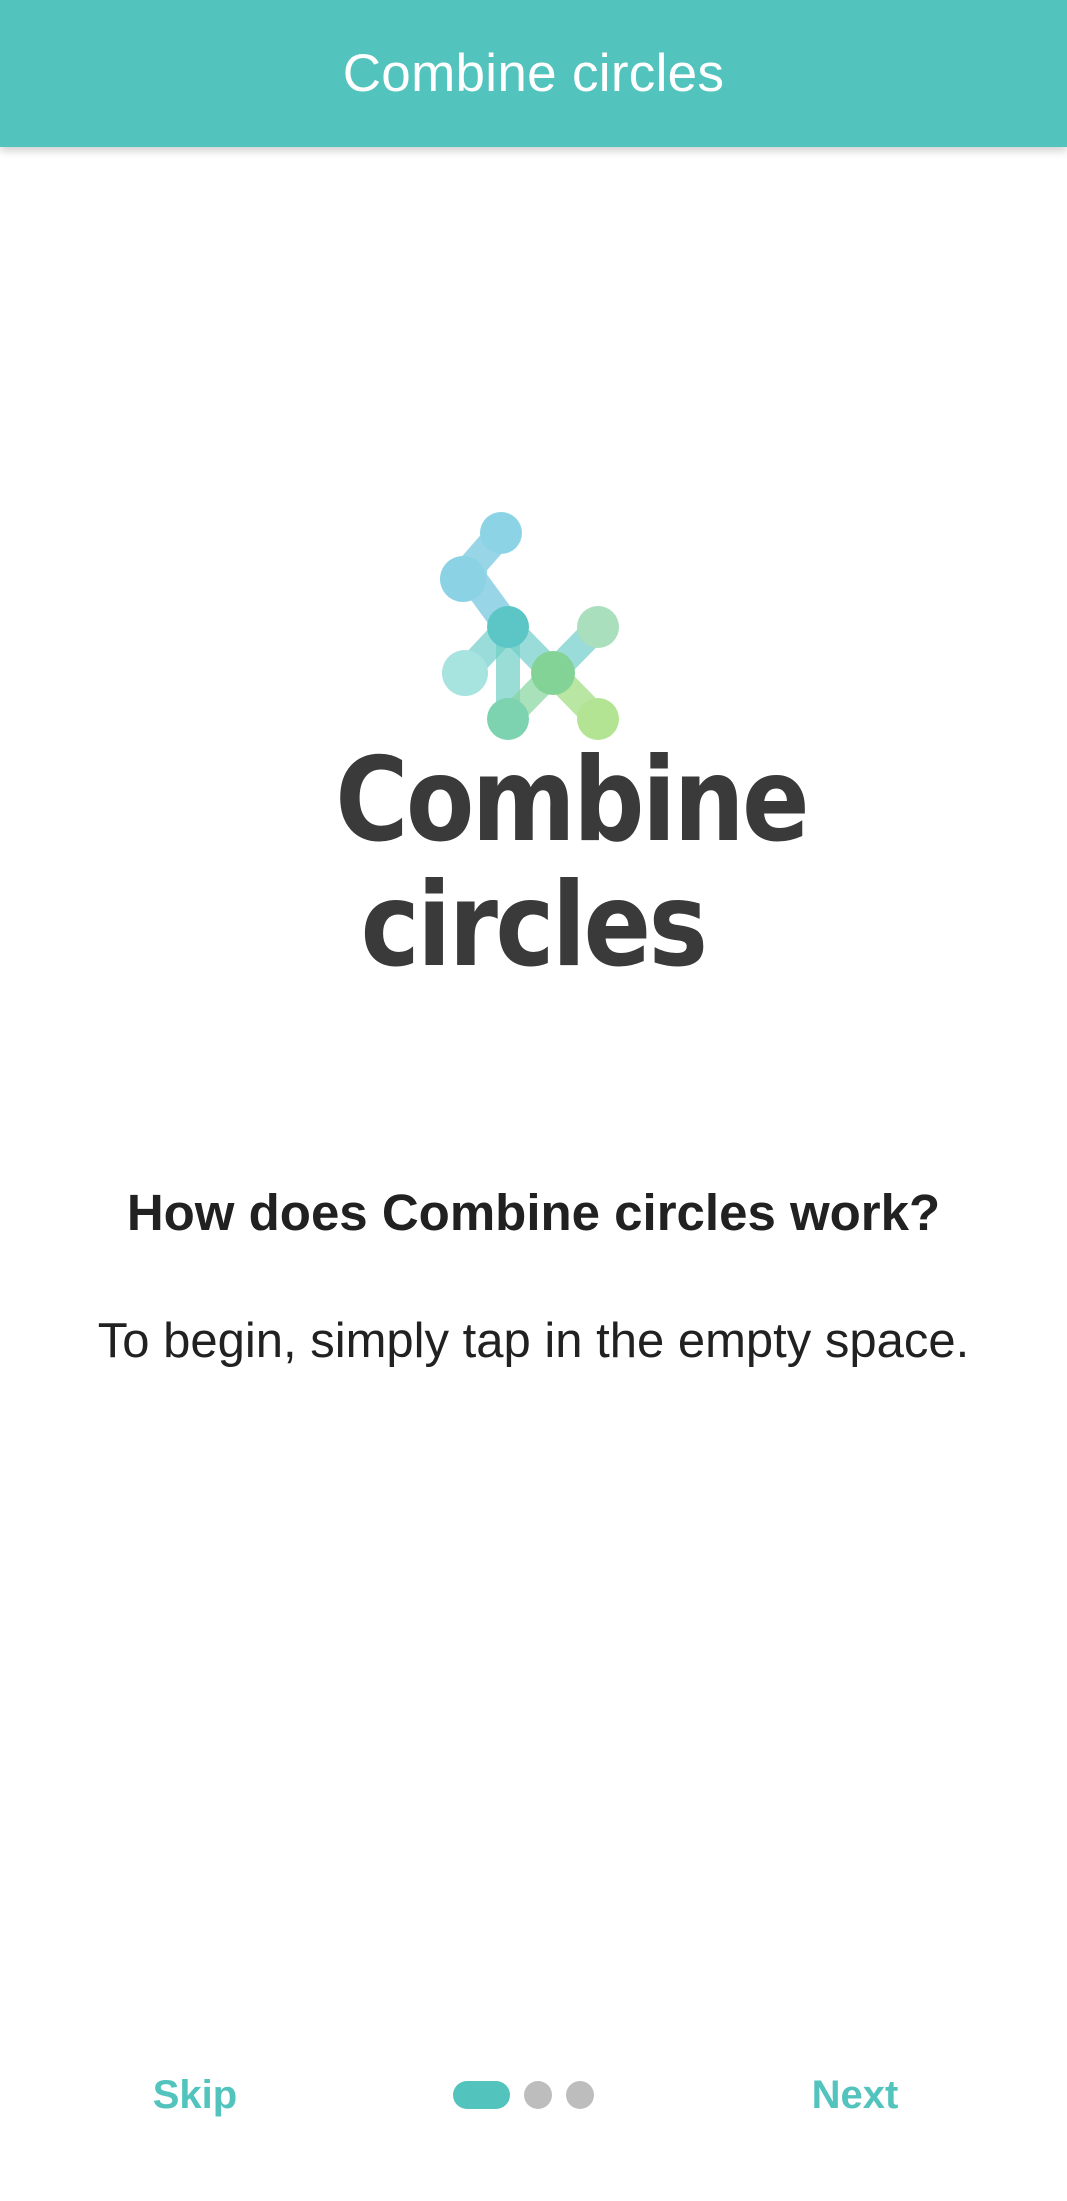  What do you see at coordinates (529, 626) in the screenshot?
I see `molecule-circles-logo-icon` at bounding box center [529, 626].